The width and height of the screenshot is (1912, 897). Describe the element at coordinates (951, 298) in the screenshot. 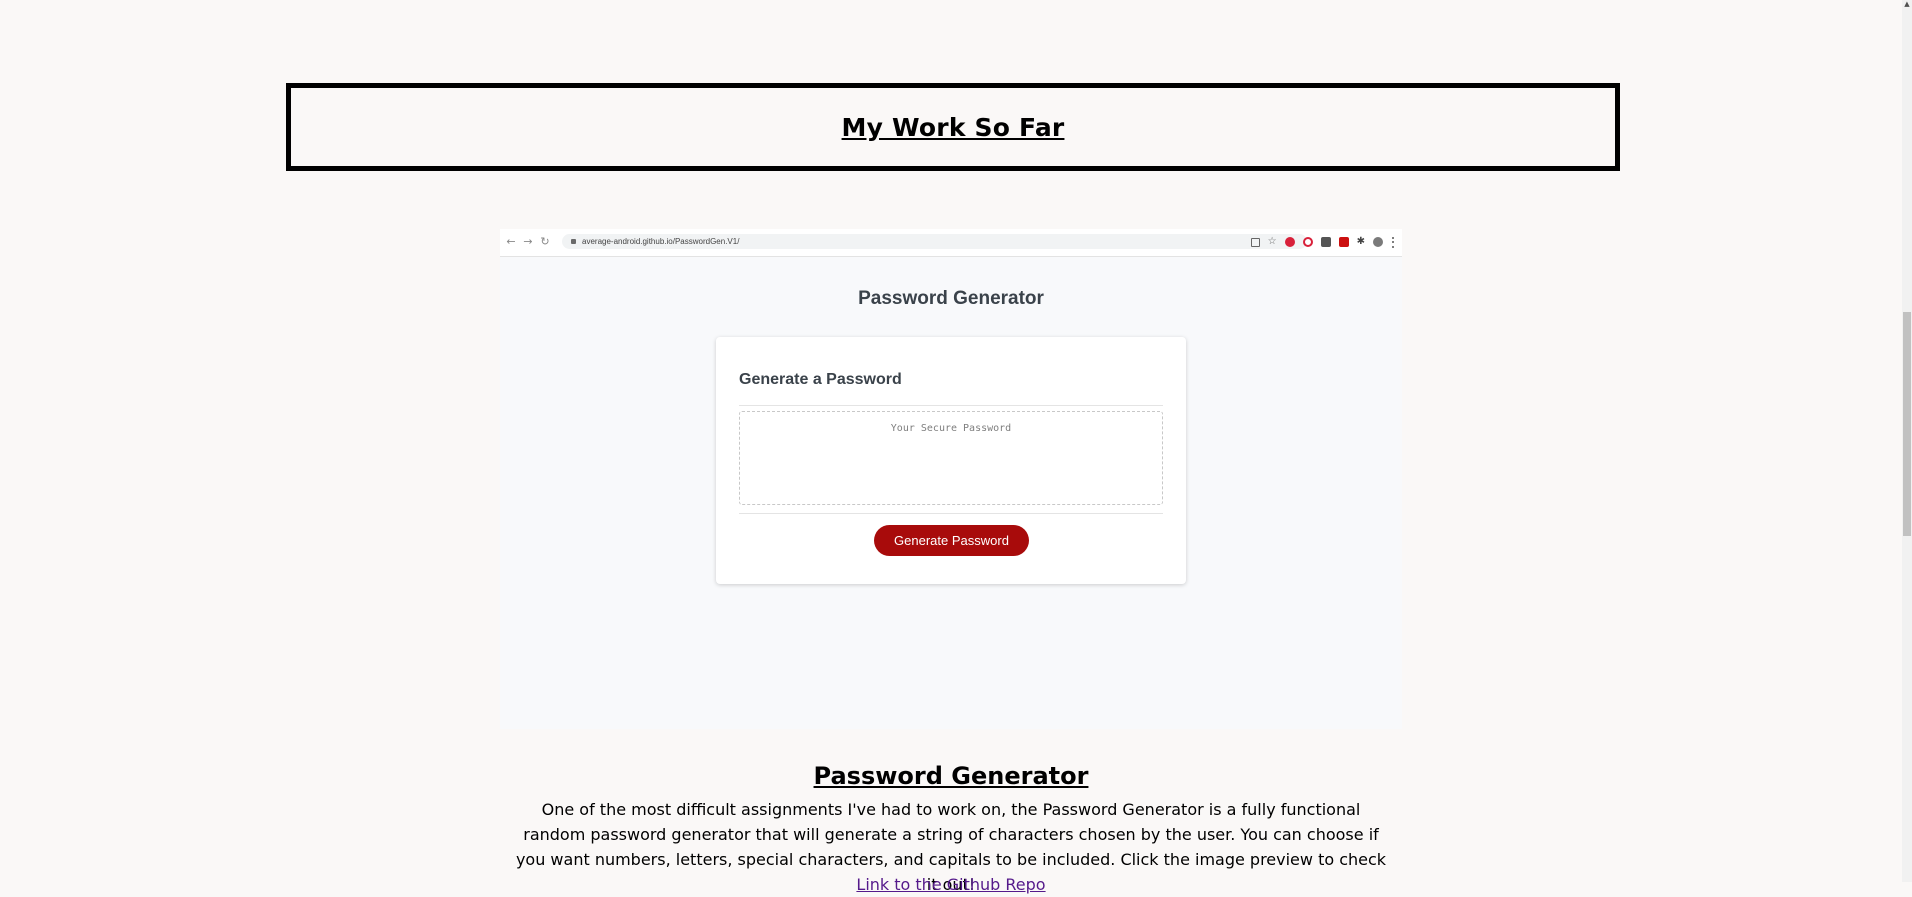

I see `app-title: Password Generator` at that location.